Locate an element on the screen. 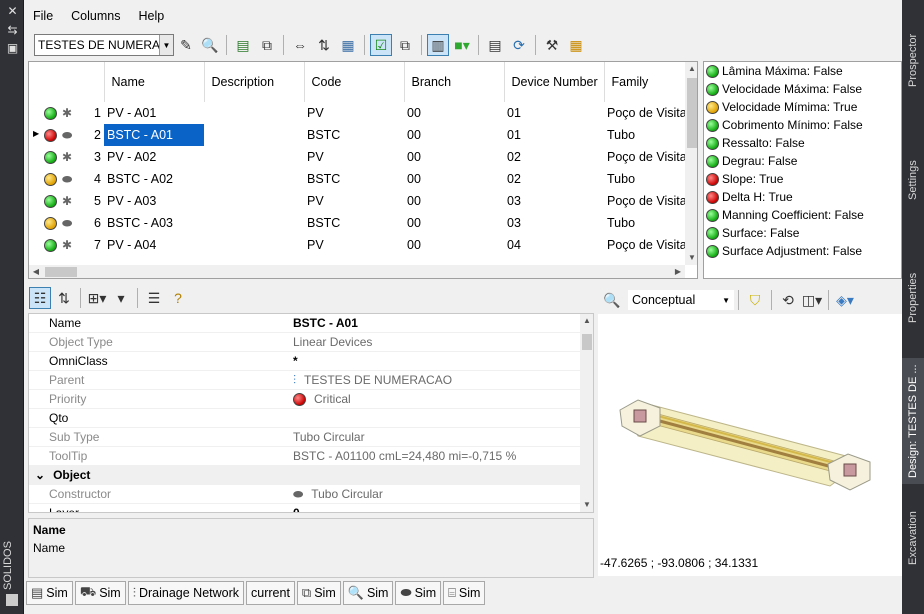 This screenshot has width=924, height=614. check-item: Slope: True is located at coordinates (802, 179).